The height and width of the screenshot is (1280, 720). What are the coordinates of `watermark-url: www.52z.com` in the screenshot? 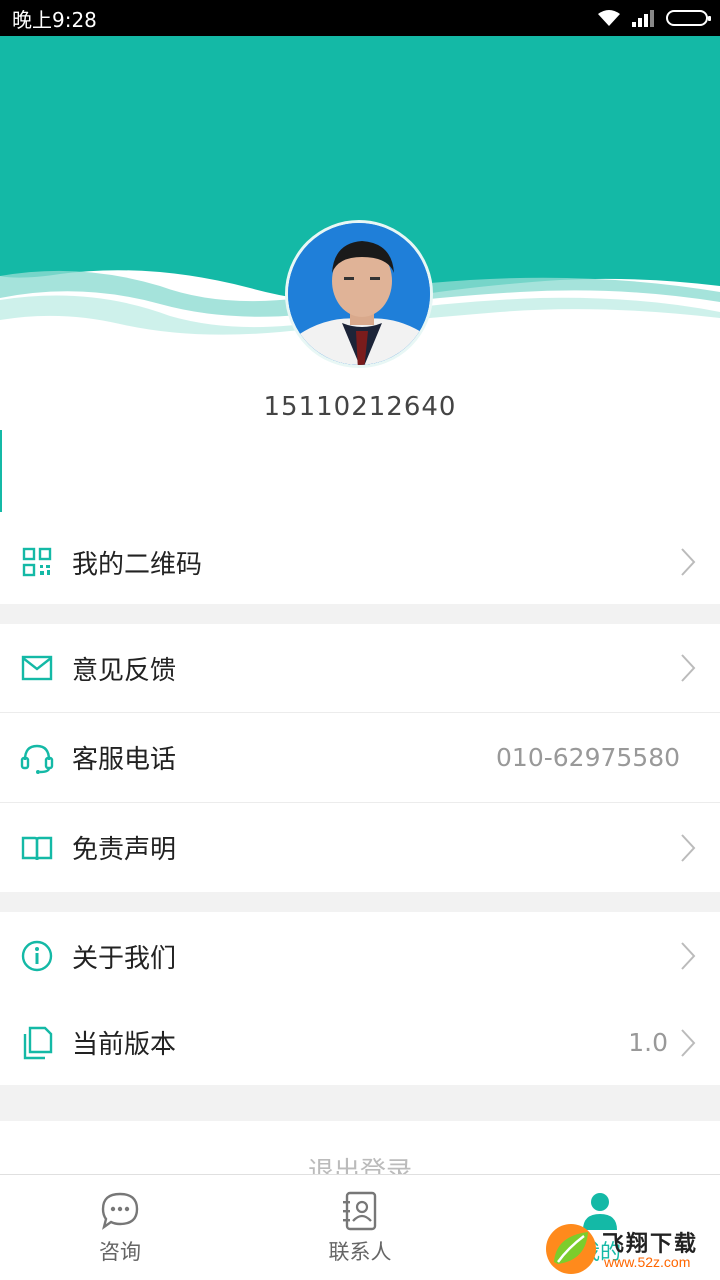 It's located at (647, 1262).